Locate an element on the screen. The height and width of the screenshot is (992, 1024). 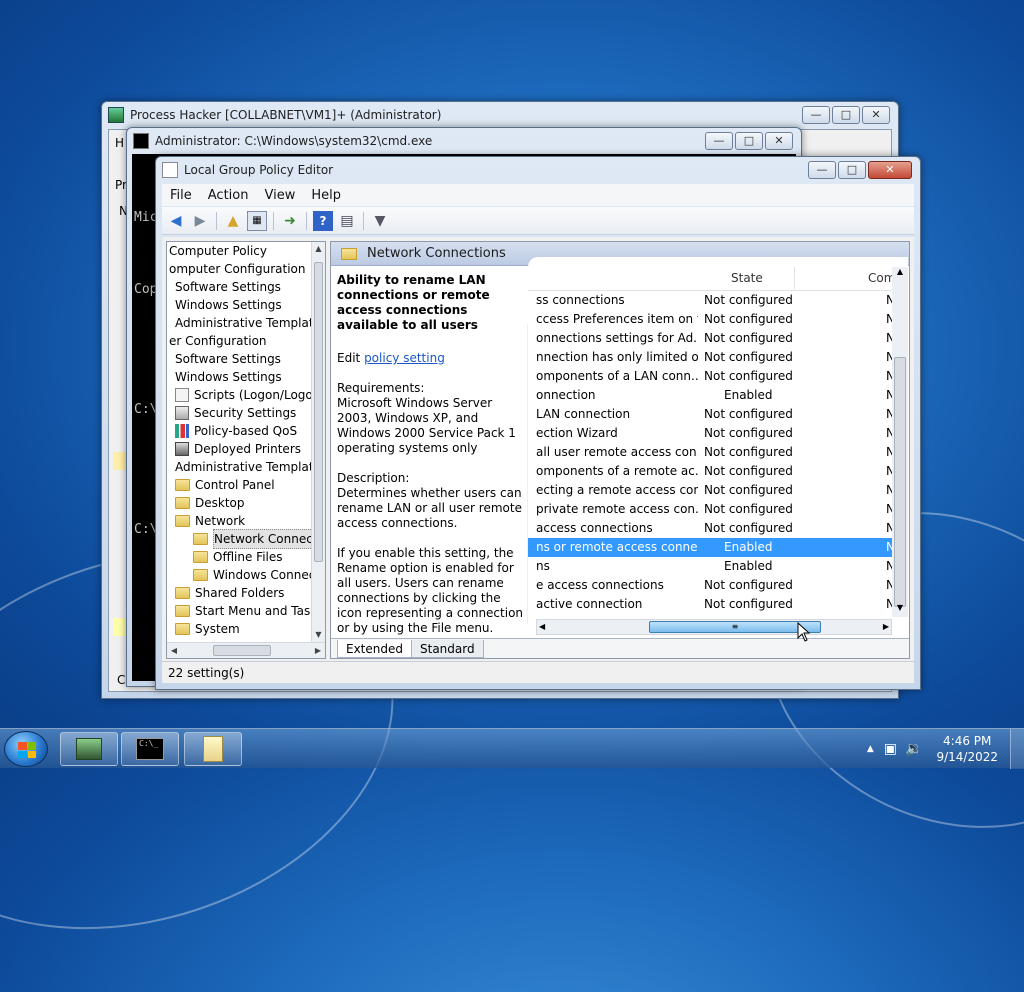
network-icon: ▣ is located at coordinates (890, 749).